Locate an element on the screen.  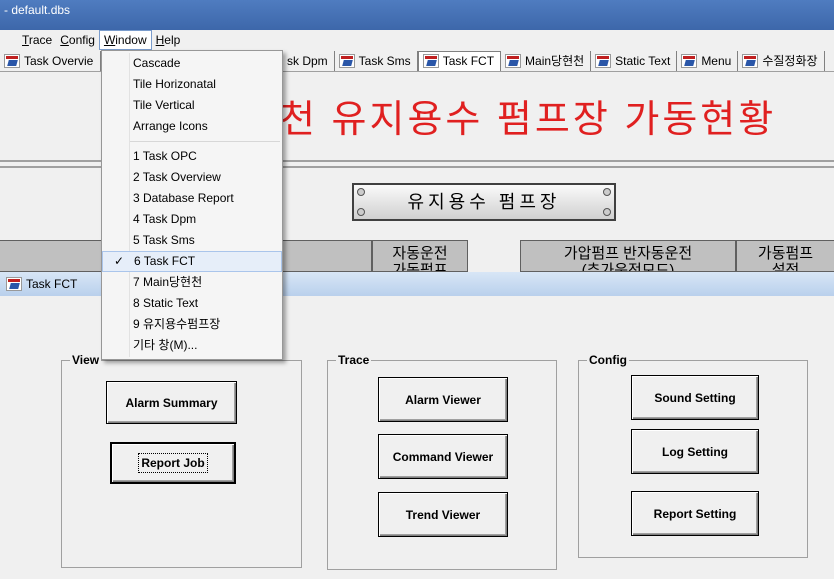
tab-label: Task Overvie is located at coordinates (59, 60).